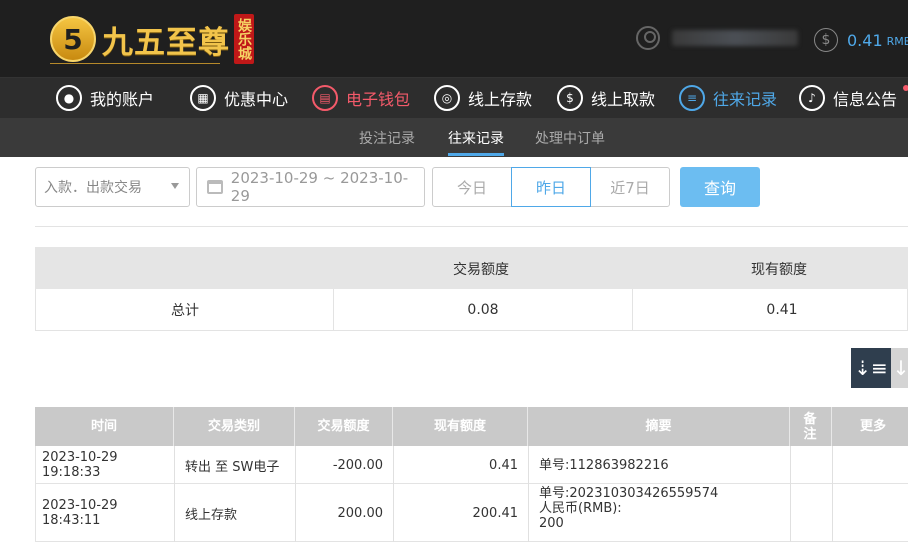 Image resolution: width=908 pixels, height=542 pixels. I want to click on active-tab-indicator, so click(476, 154).